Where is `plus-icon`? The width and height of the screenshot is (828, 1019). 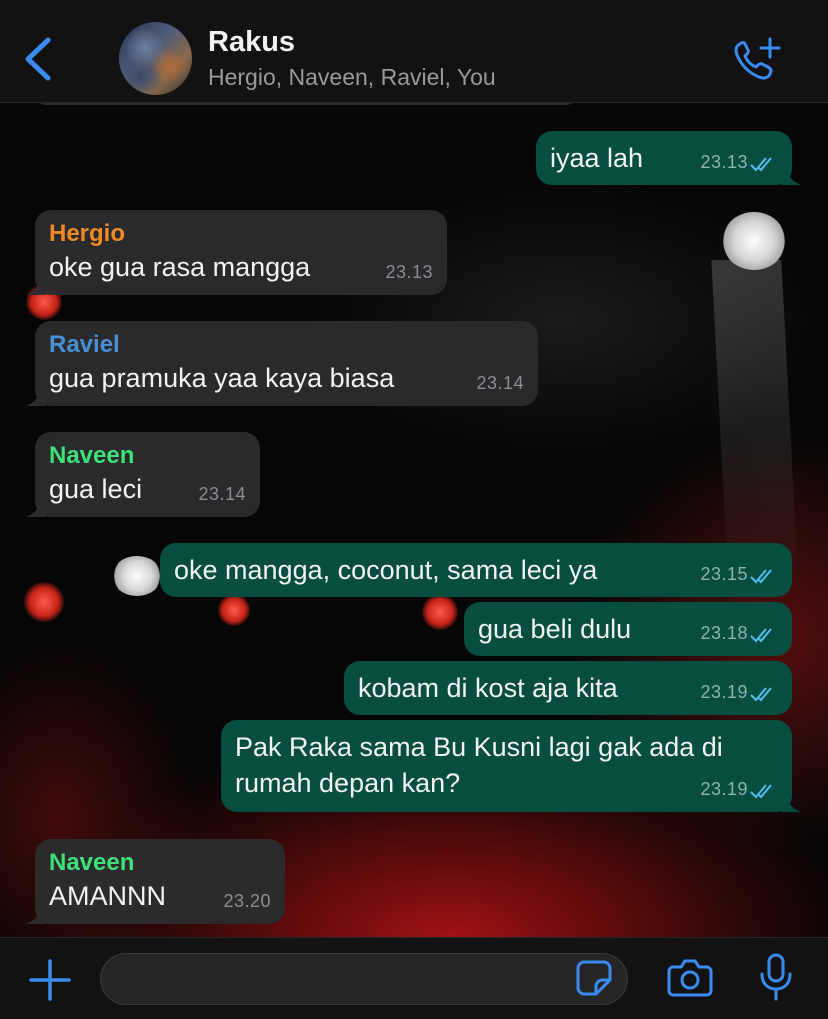 plus-icon is located at coordinates (50, 980).